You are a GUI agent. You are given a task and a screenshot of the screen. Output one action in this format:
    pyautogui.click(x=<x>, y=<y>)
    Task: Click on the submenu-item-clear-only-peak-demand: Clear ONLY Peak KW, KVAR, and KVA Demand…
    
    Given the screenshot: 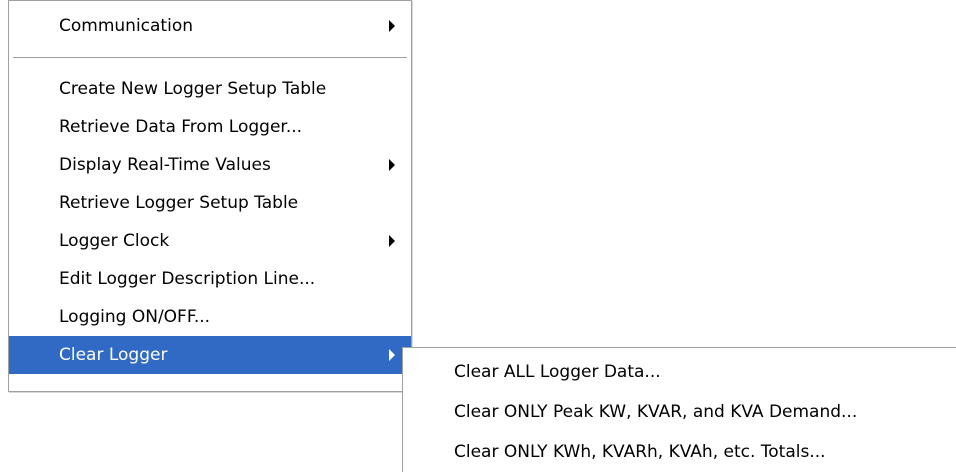 What is the action you would take?
    pyautogui.click(x=679, y=412)
    